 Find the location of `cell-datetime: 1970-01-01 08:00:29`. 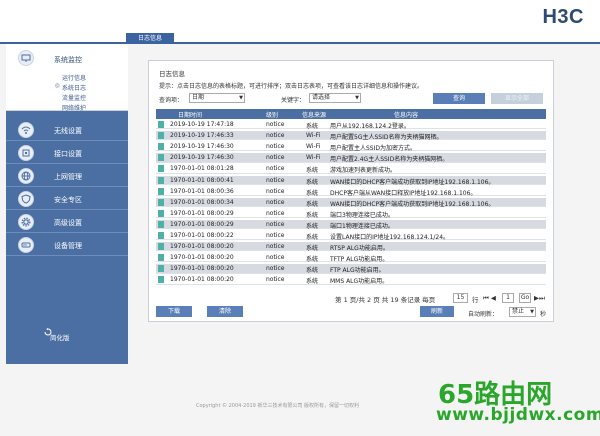

cell-datetime: 1970-01-01 08:00:29 is located at coordinates (202, 213).